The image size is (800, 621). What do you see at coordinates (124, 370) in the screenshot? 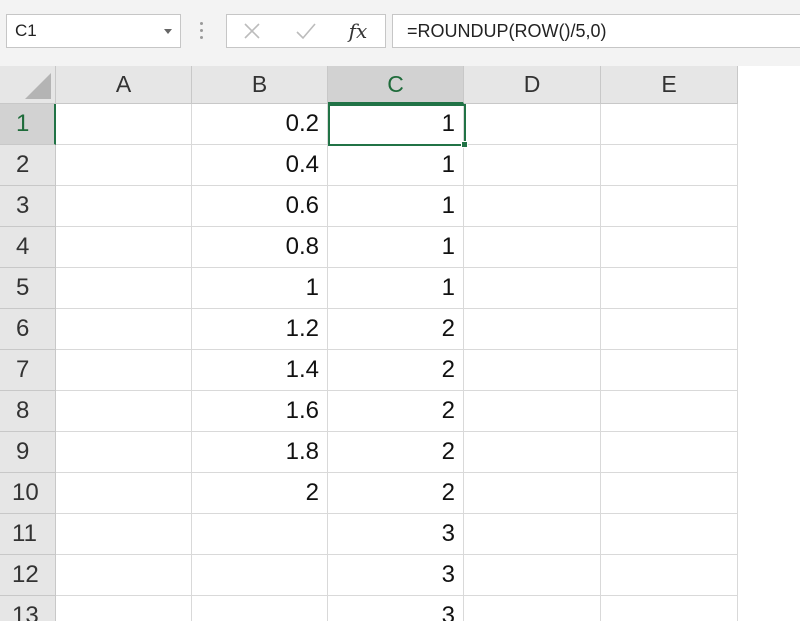
I see `cell-a7` at bounding box center [124, 370].